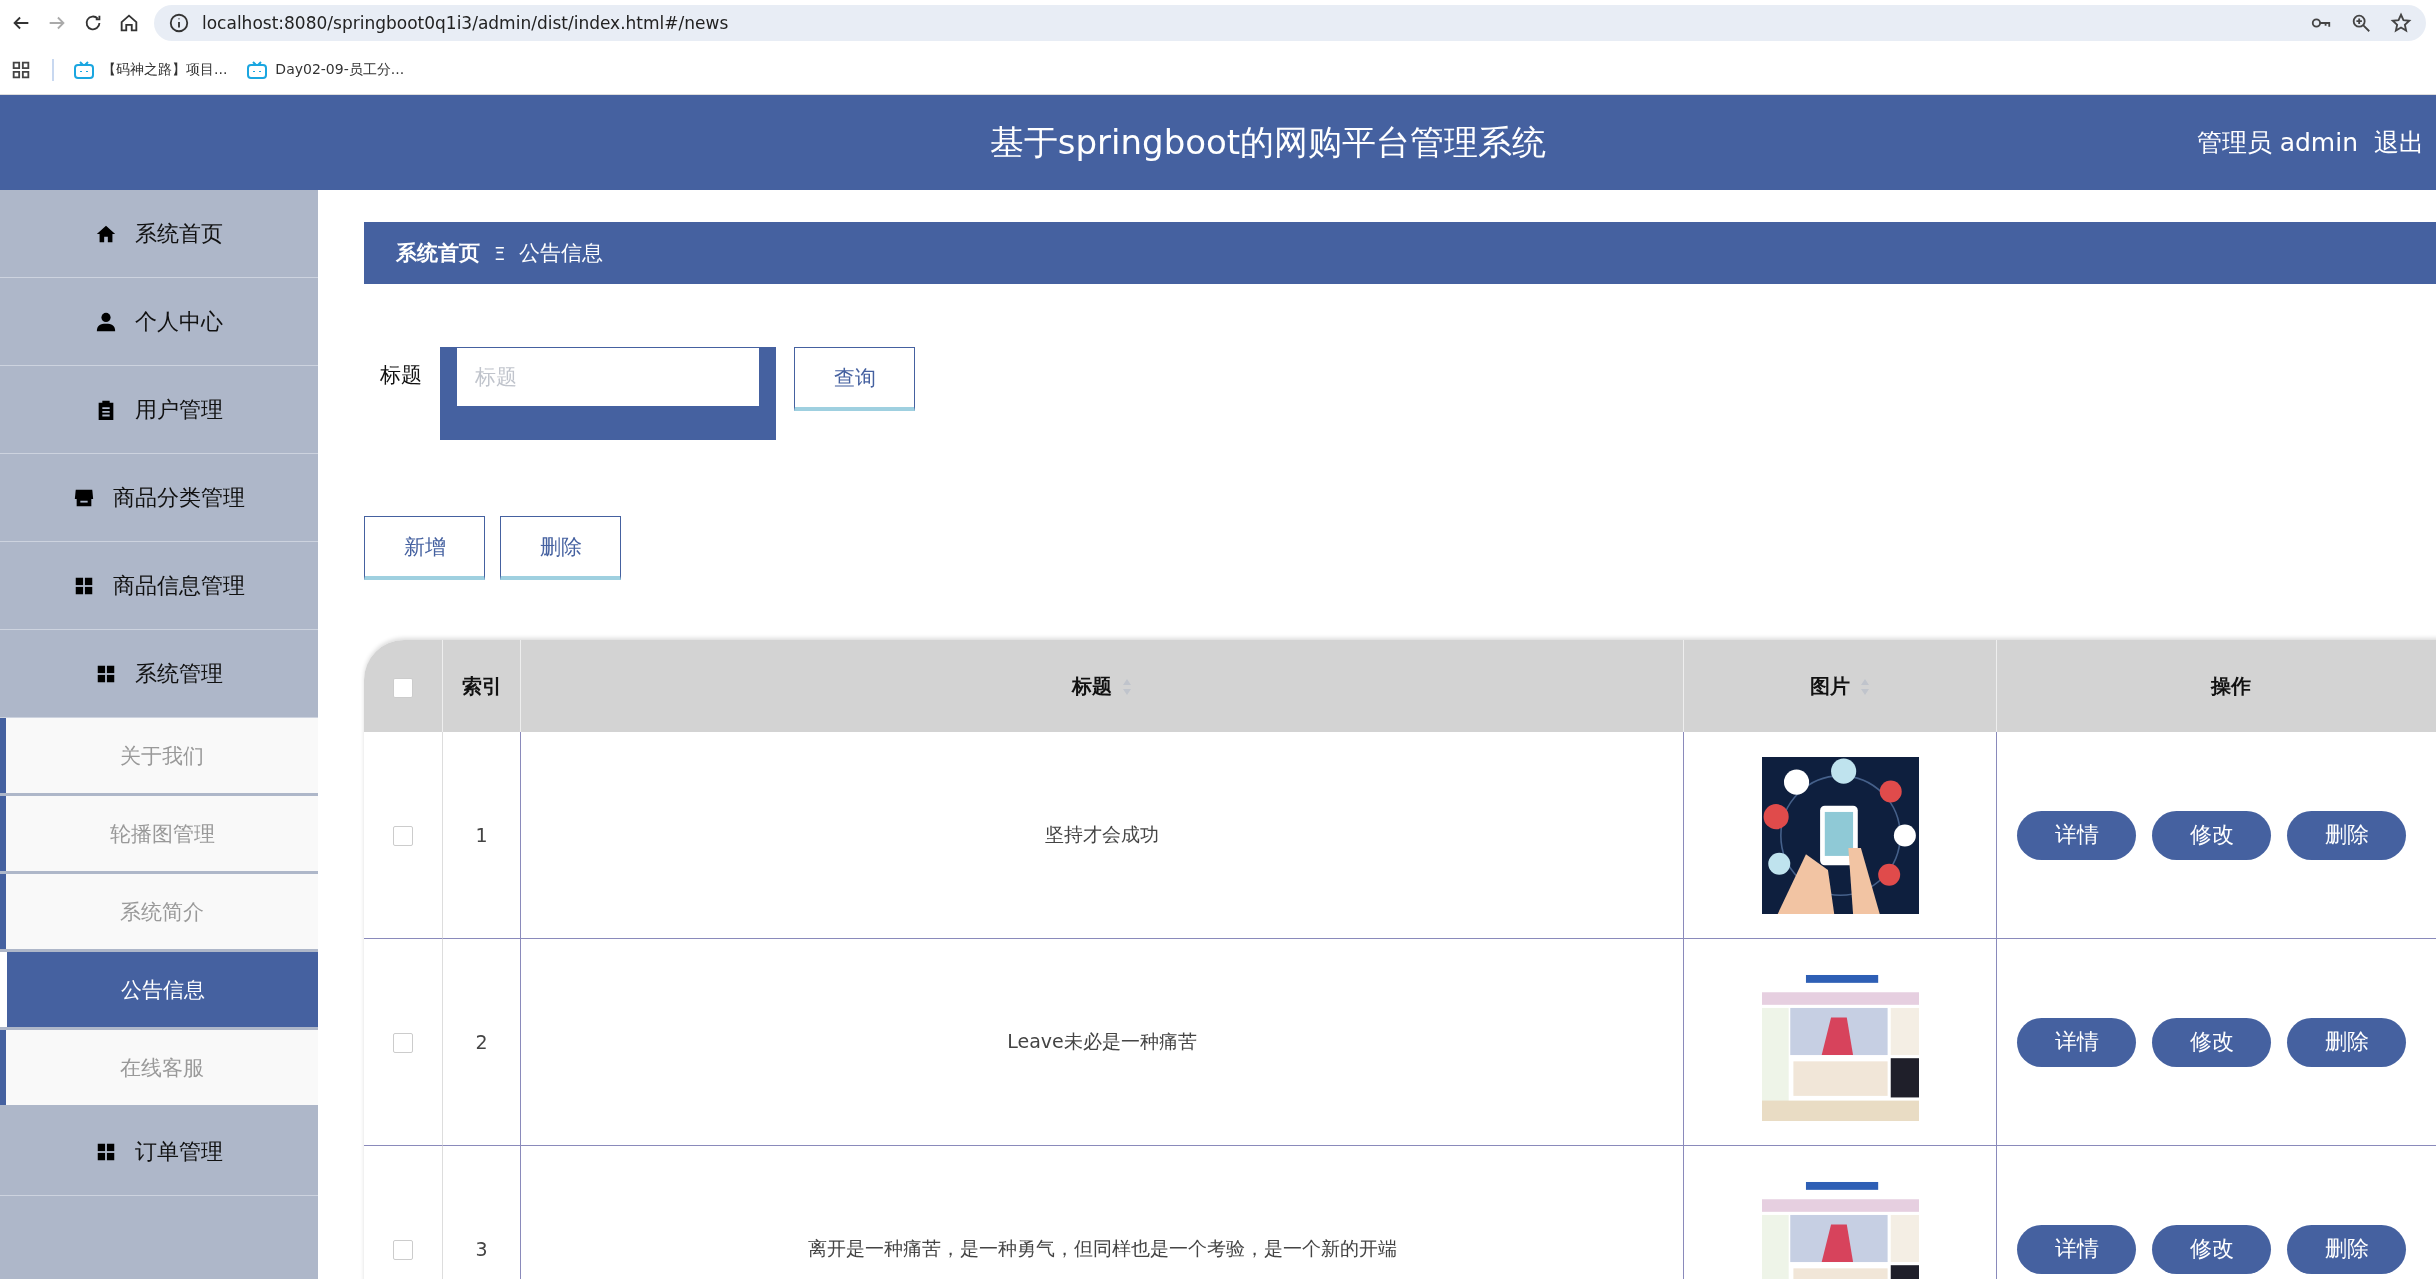 The image size is (2436, 1279). I want to click on title-text: 离开是一种痛苦，是一种勇气，但同样也是一个考验，是一个新的开端, so click(1102, 1248).